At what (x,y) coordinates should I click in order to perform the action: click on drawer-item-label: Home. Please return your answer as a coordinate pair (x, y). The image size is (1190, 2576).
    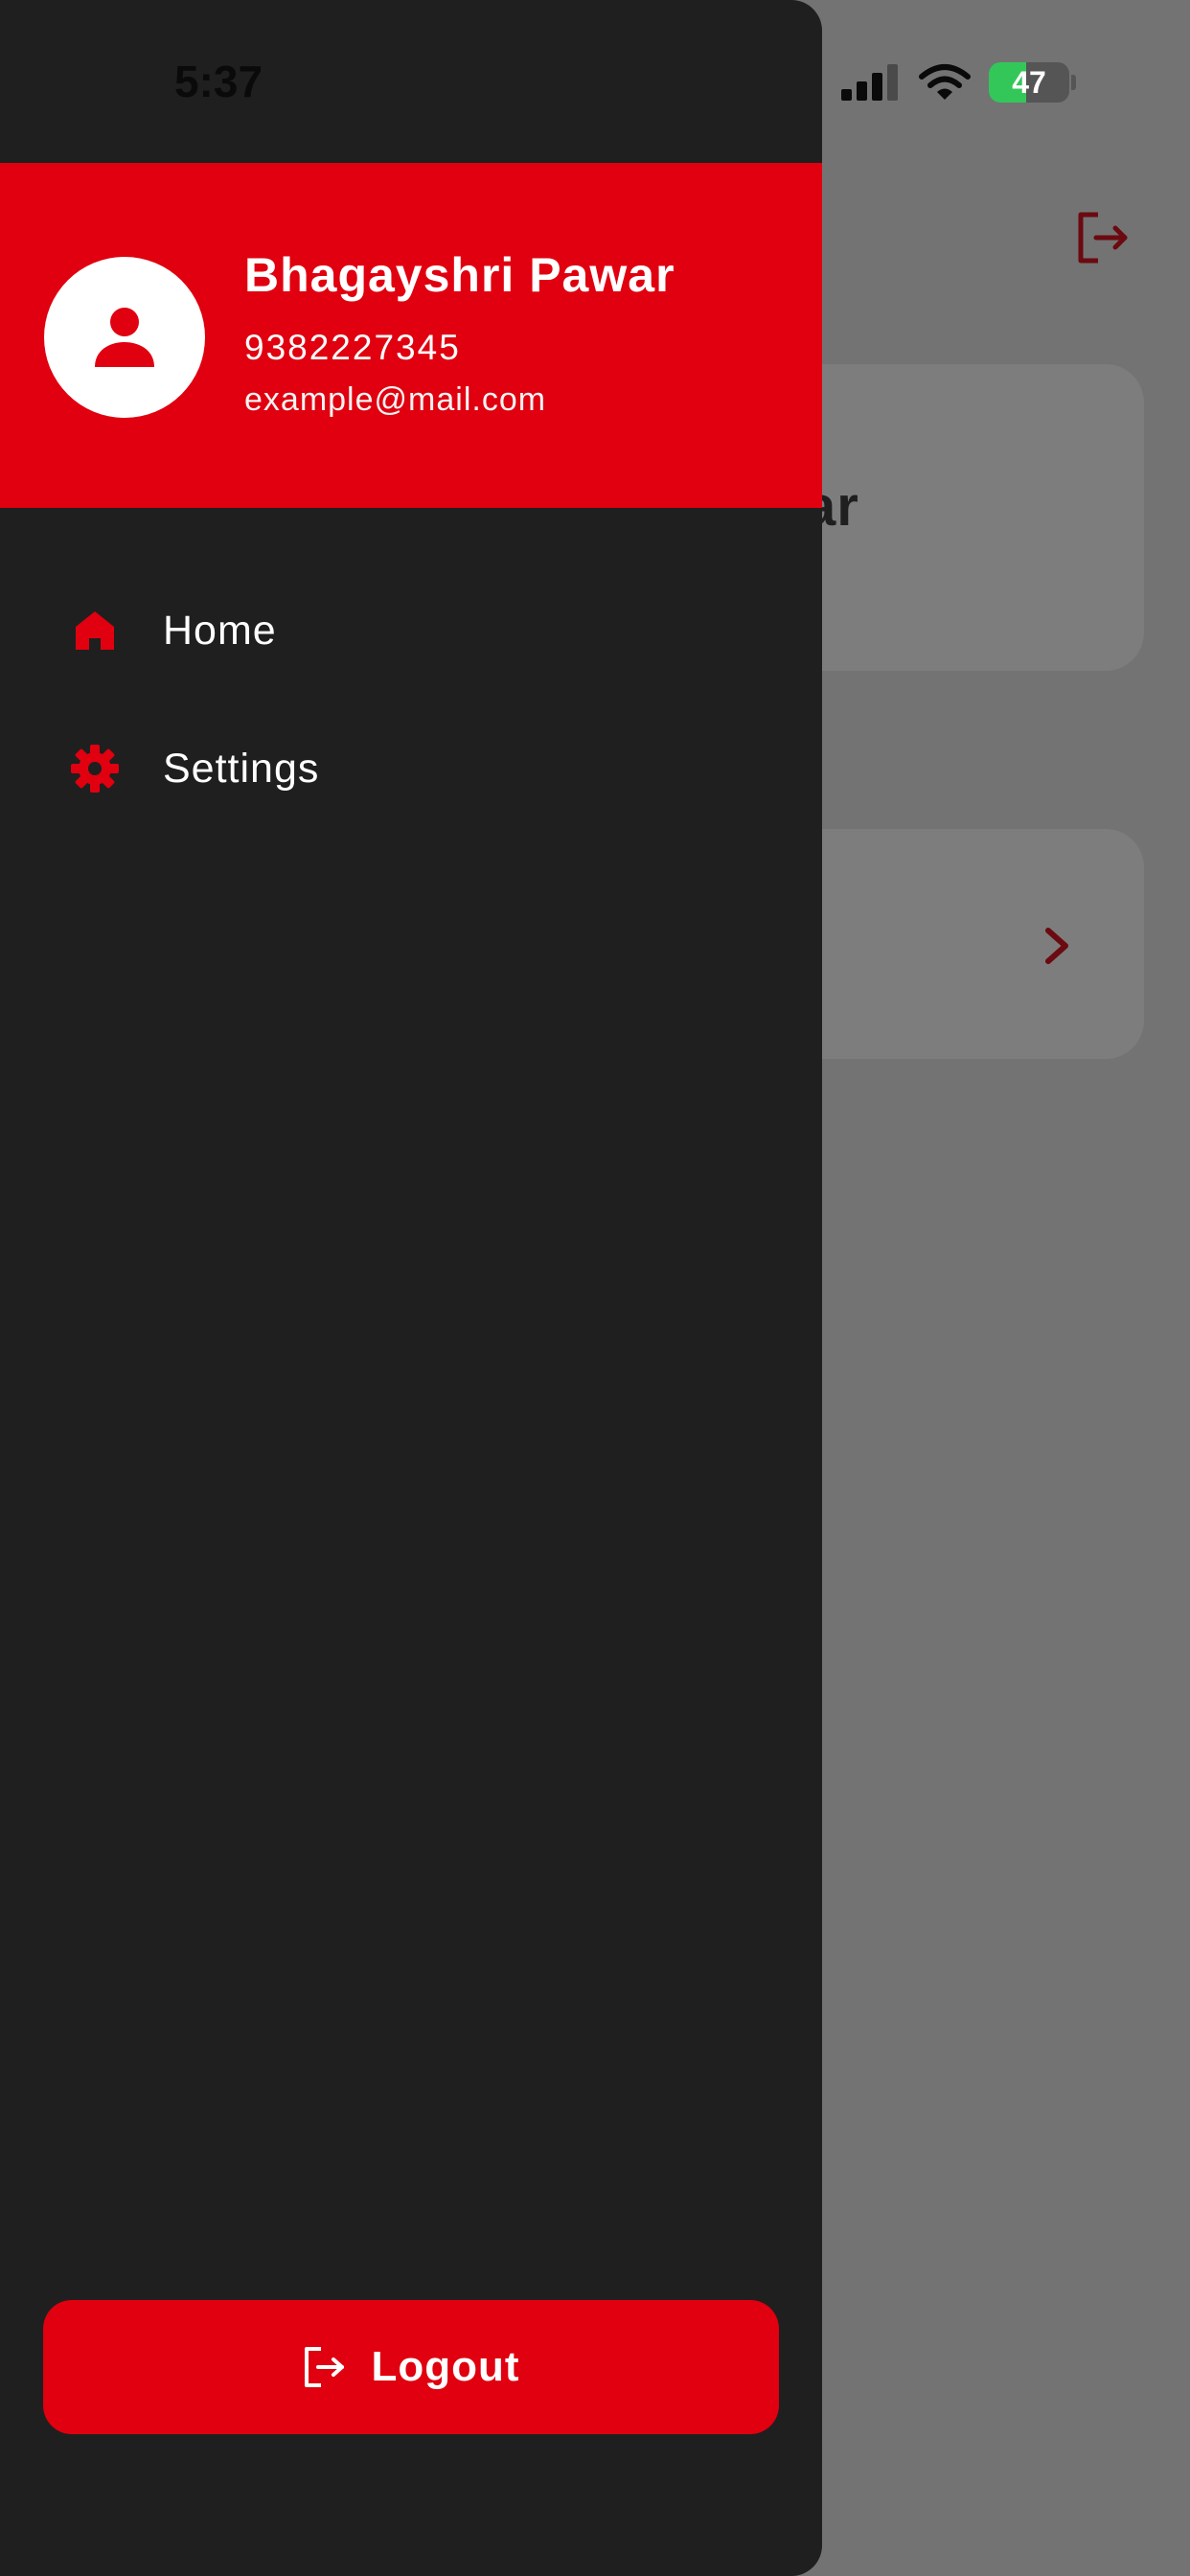
    Looking at the image, I should click on (220, 630).